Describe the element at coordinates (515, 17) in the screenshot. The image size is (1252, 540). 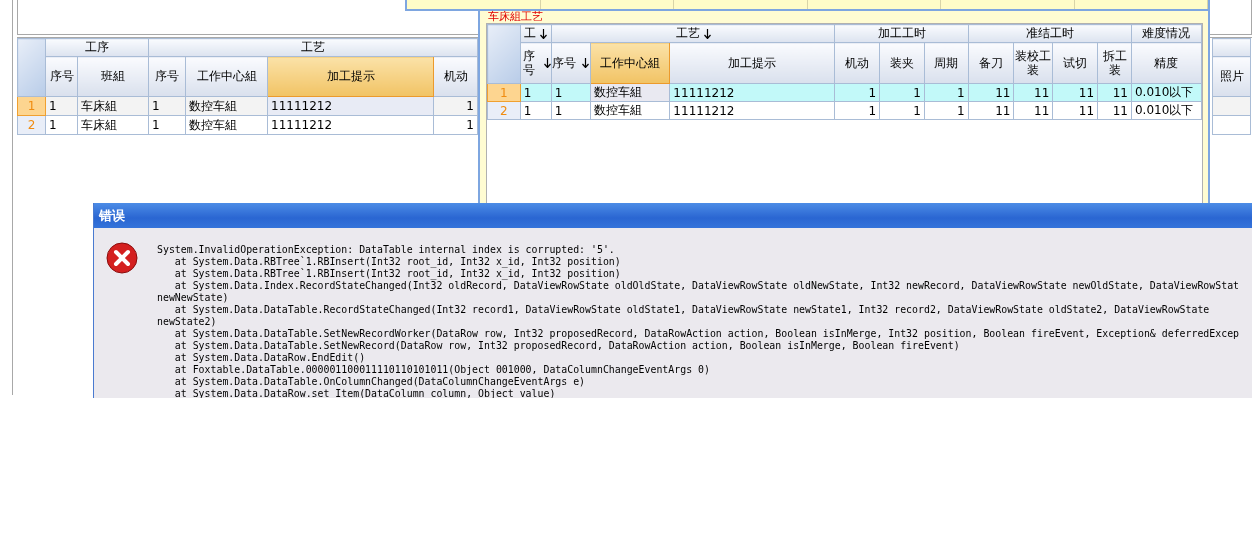
I see `window-title: 车床組工艺` at that location.